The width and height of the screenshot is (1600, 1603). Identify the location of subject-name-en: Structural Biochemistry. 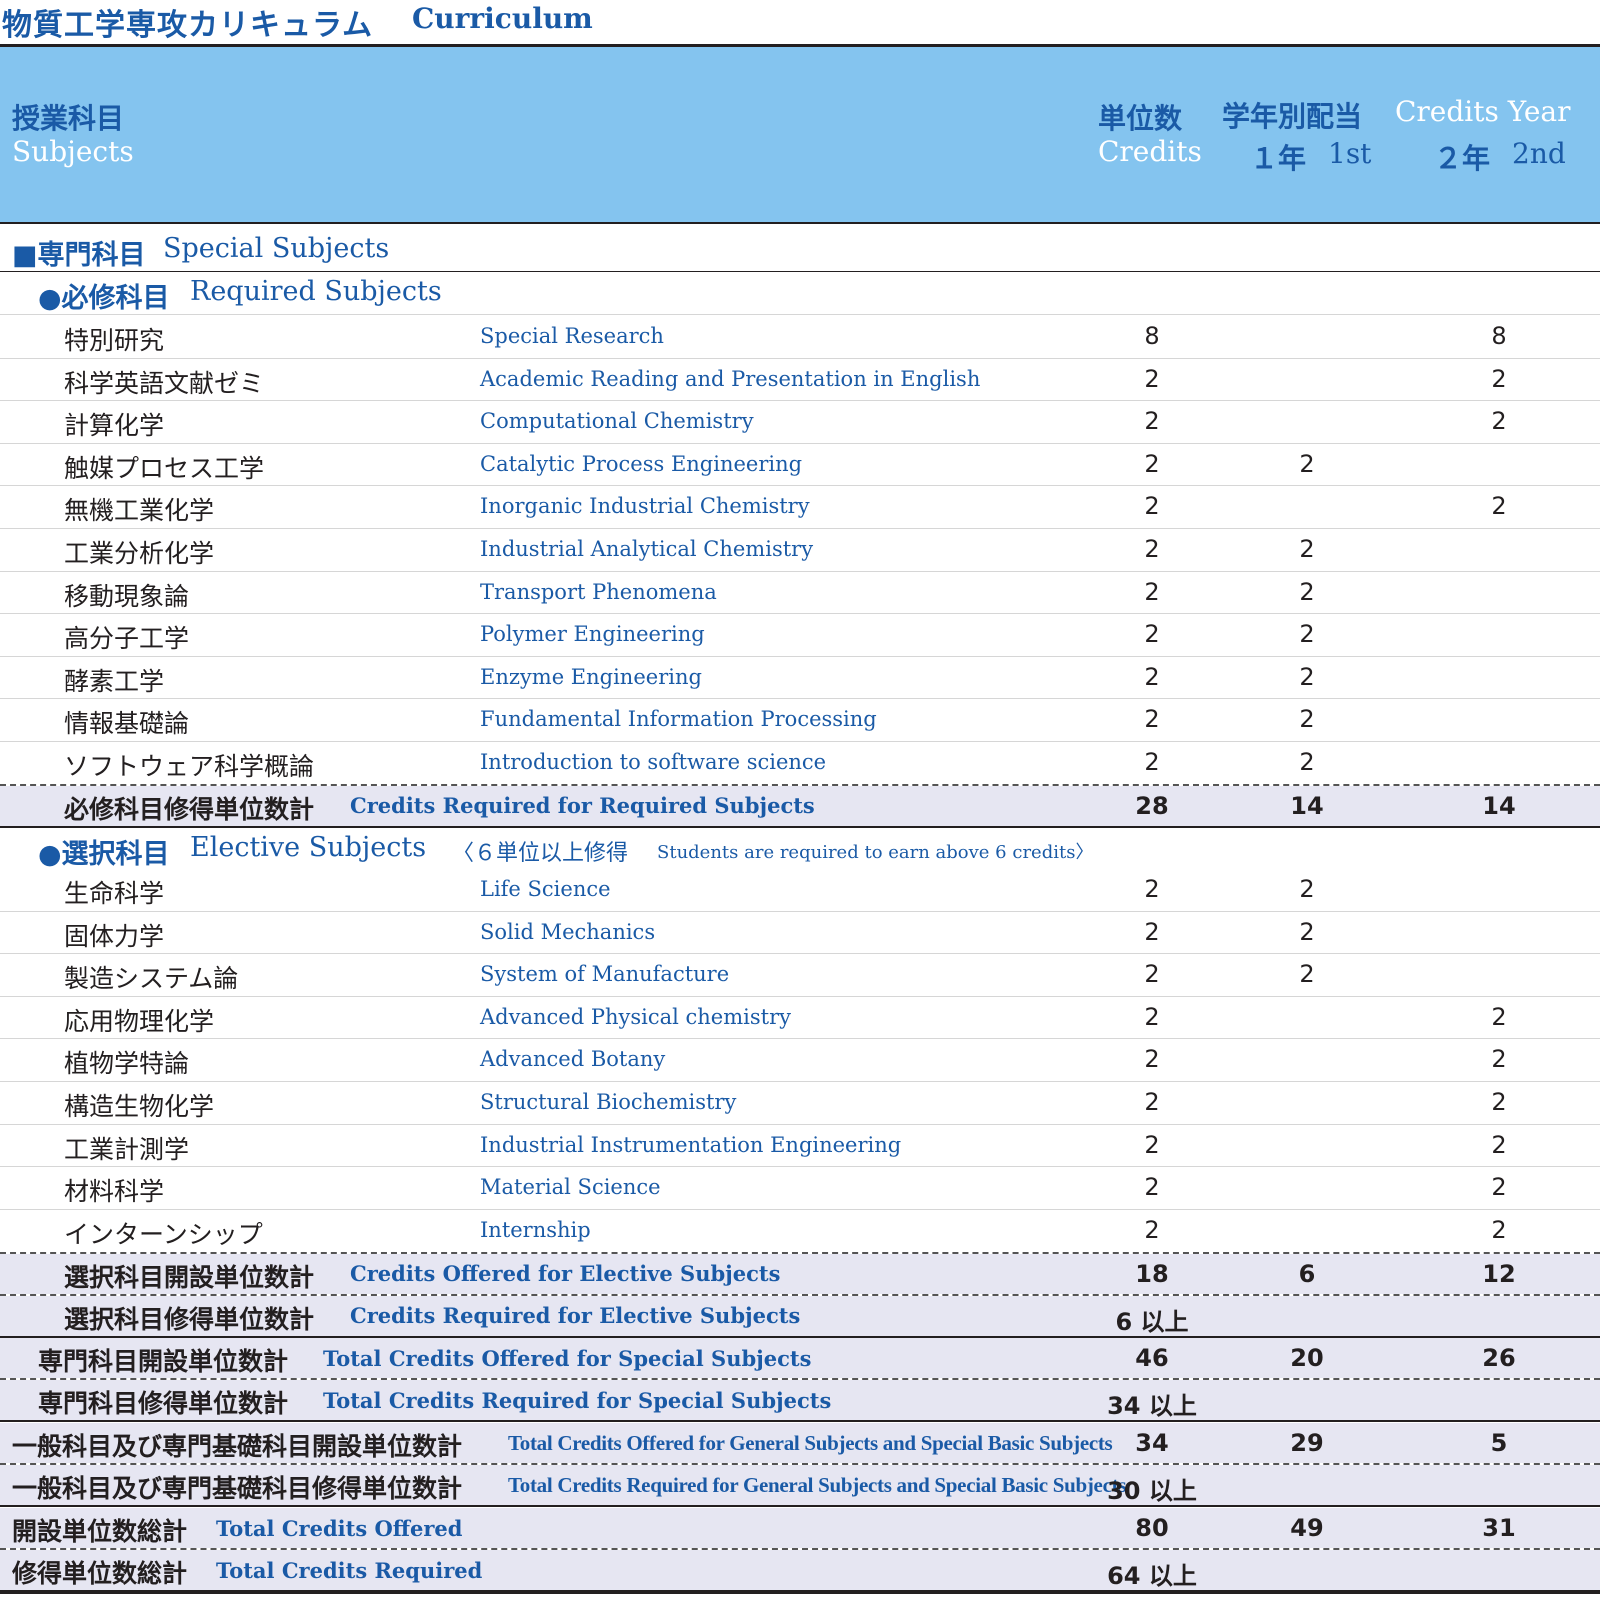
(608, 1102).